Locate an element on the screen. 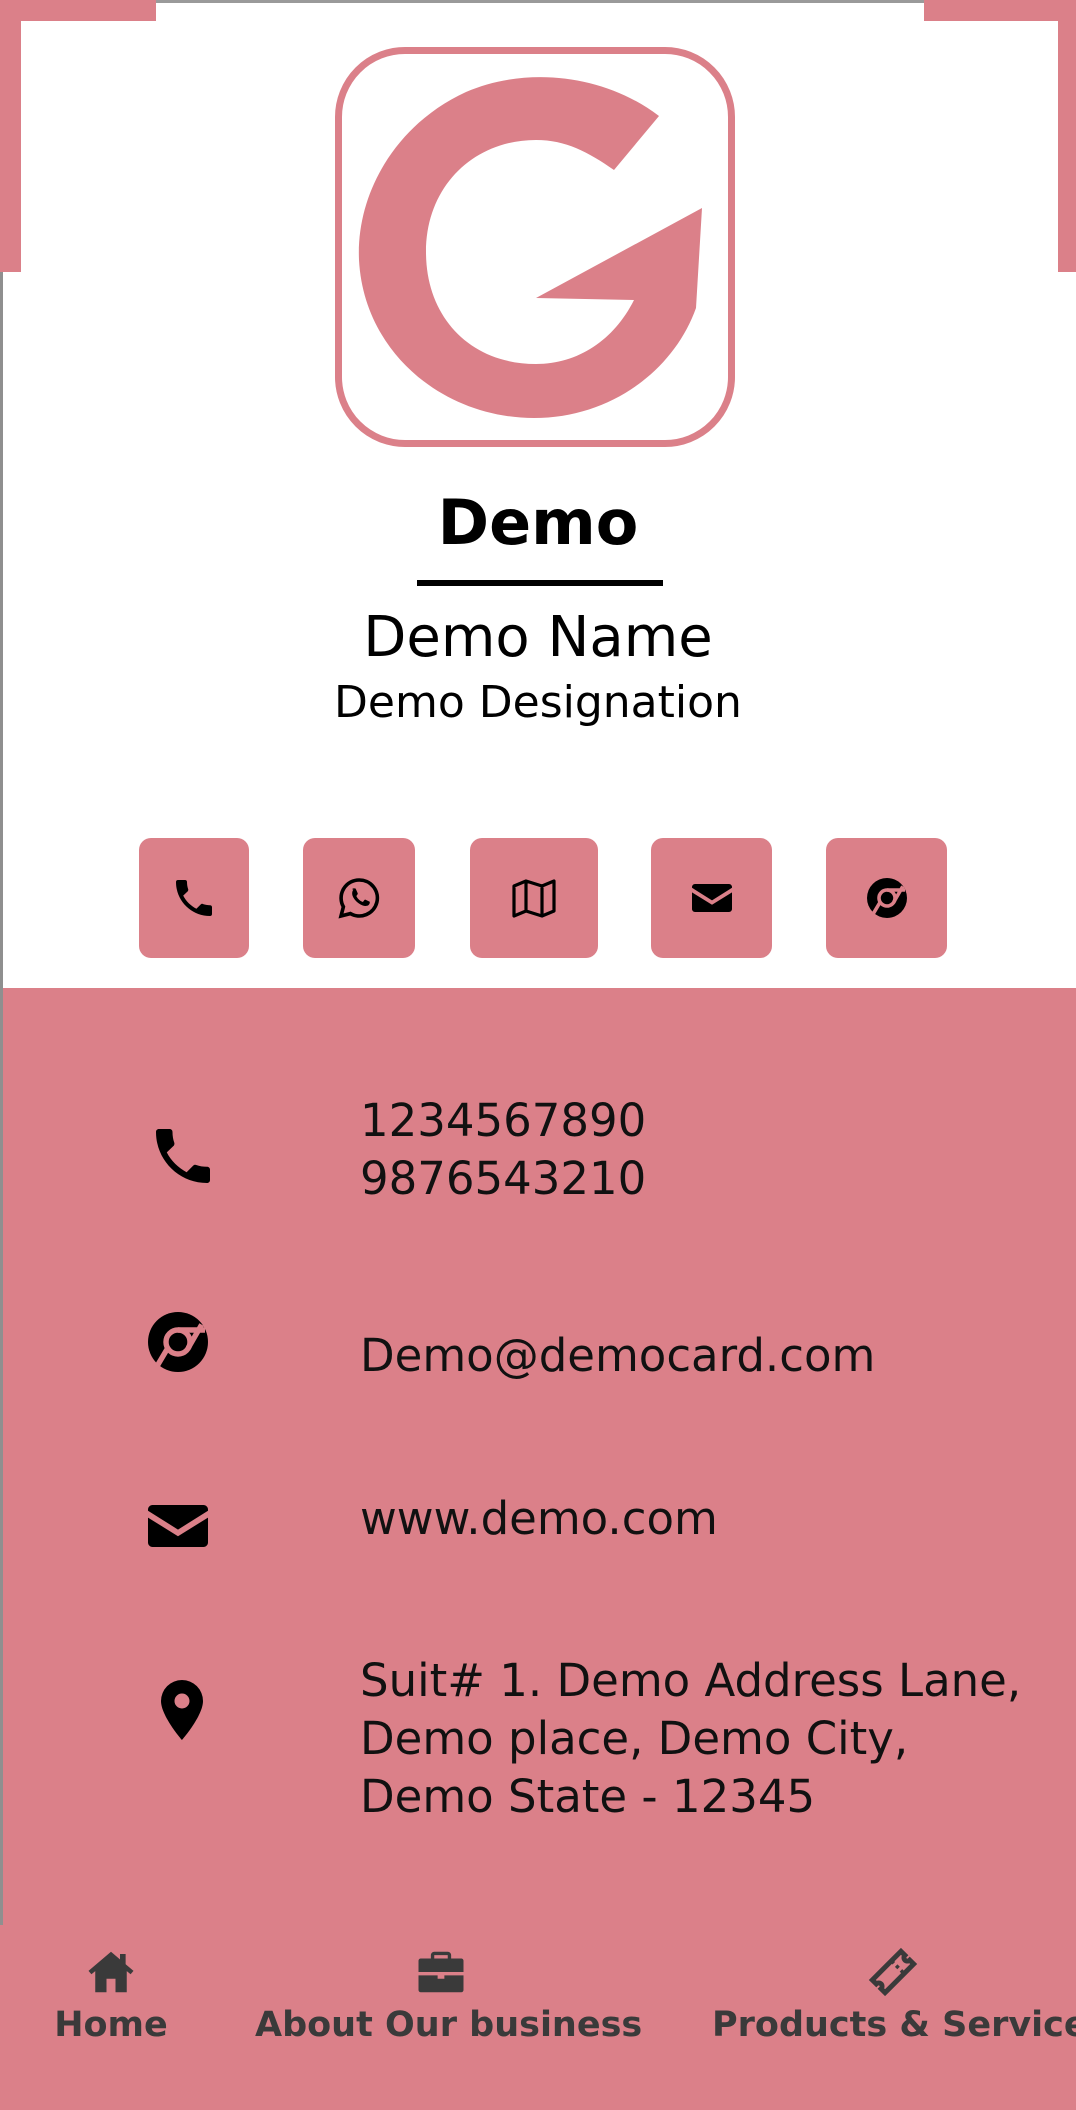  email-address: Demo@democard.com is located at coordinates (617, 1356).